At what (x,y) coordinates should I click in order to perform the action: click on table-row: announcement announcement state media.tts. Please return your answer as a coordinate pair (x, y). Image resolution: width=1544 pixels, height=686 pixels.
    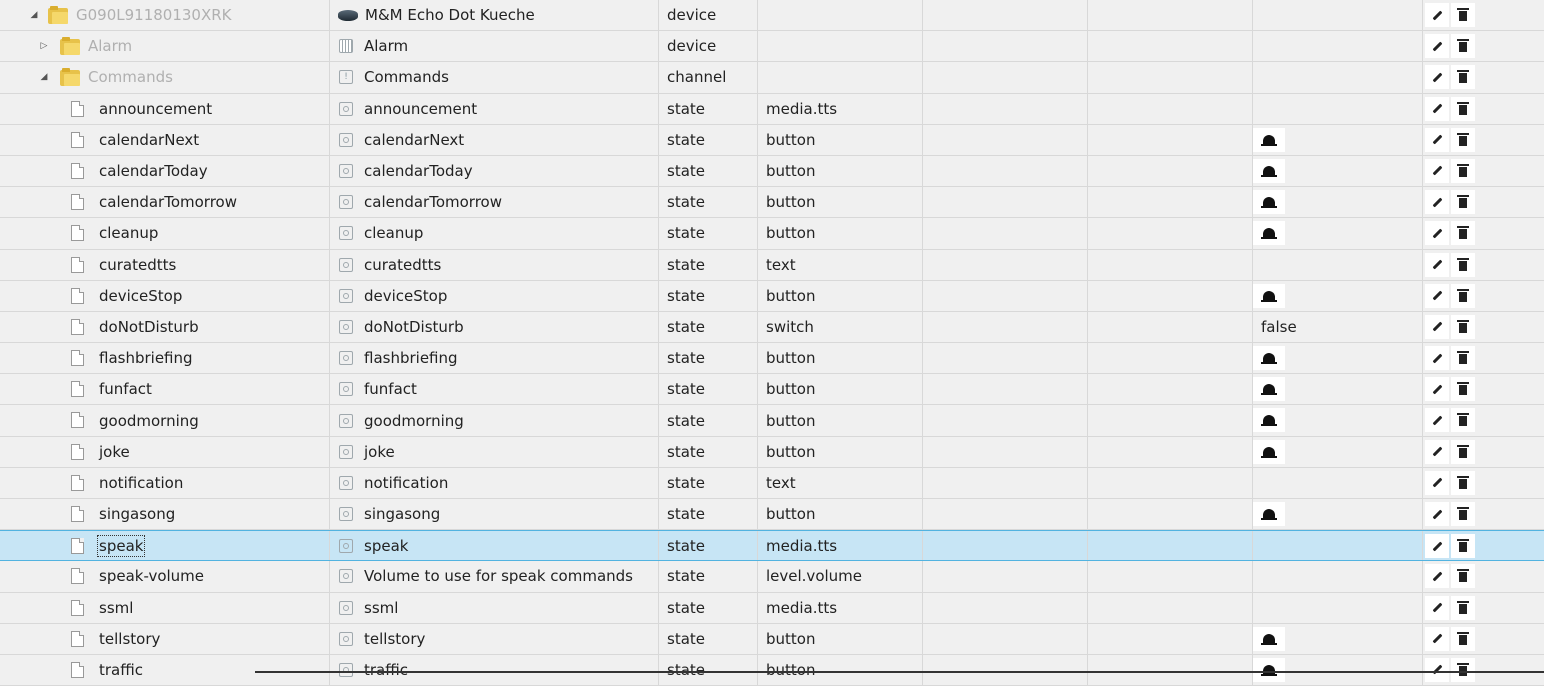
    Looking at the image, I should click on (772, 109).